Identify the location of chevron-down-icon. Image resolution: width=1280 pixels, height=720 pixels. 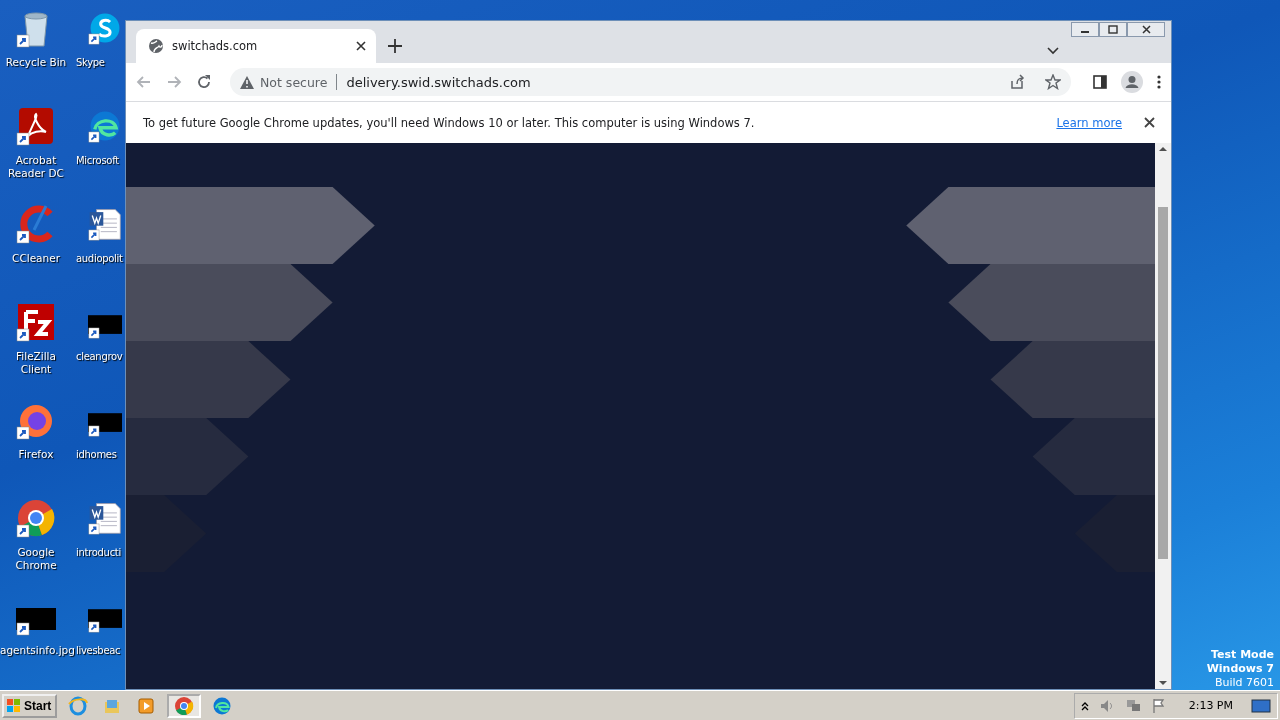
(1053, 51).